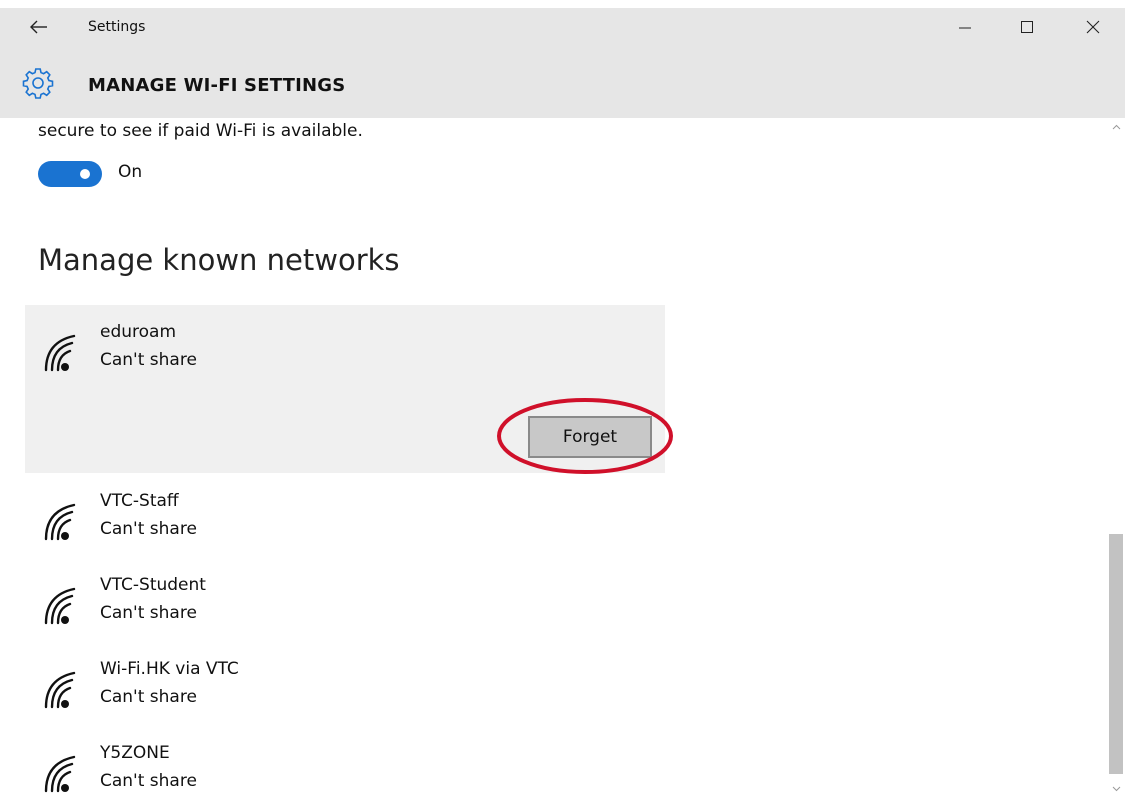 The height and width of the screenshot is (796, 1125). I want to click on toggle-knob, so click(85, 174).